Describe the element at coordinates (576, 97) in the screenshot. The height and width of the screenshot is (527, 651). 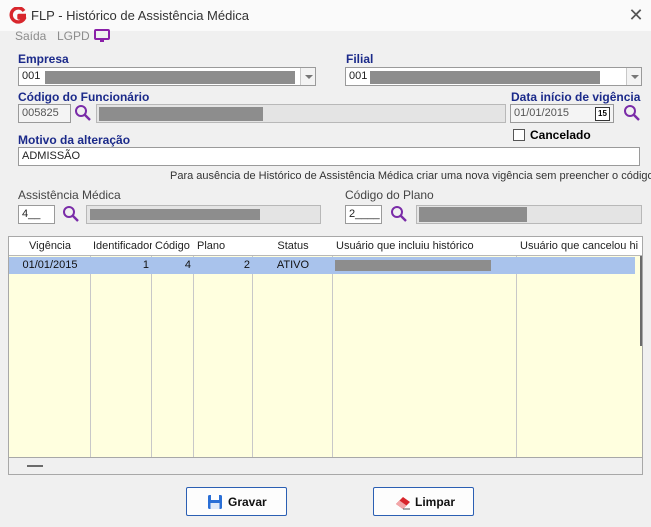
I see `data-inicio-label: Data início de vigência` at that location.